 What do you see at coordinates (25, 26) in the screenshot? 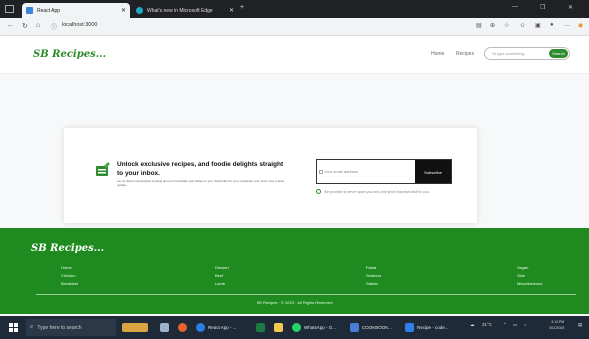
I see `refresh-icon: ↻` at bounding box center [25, 26].